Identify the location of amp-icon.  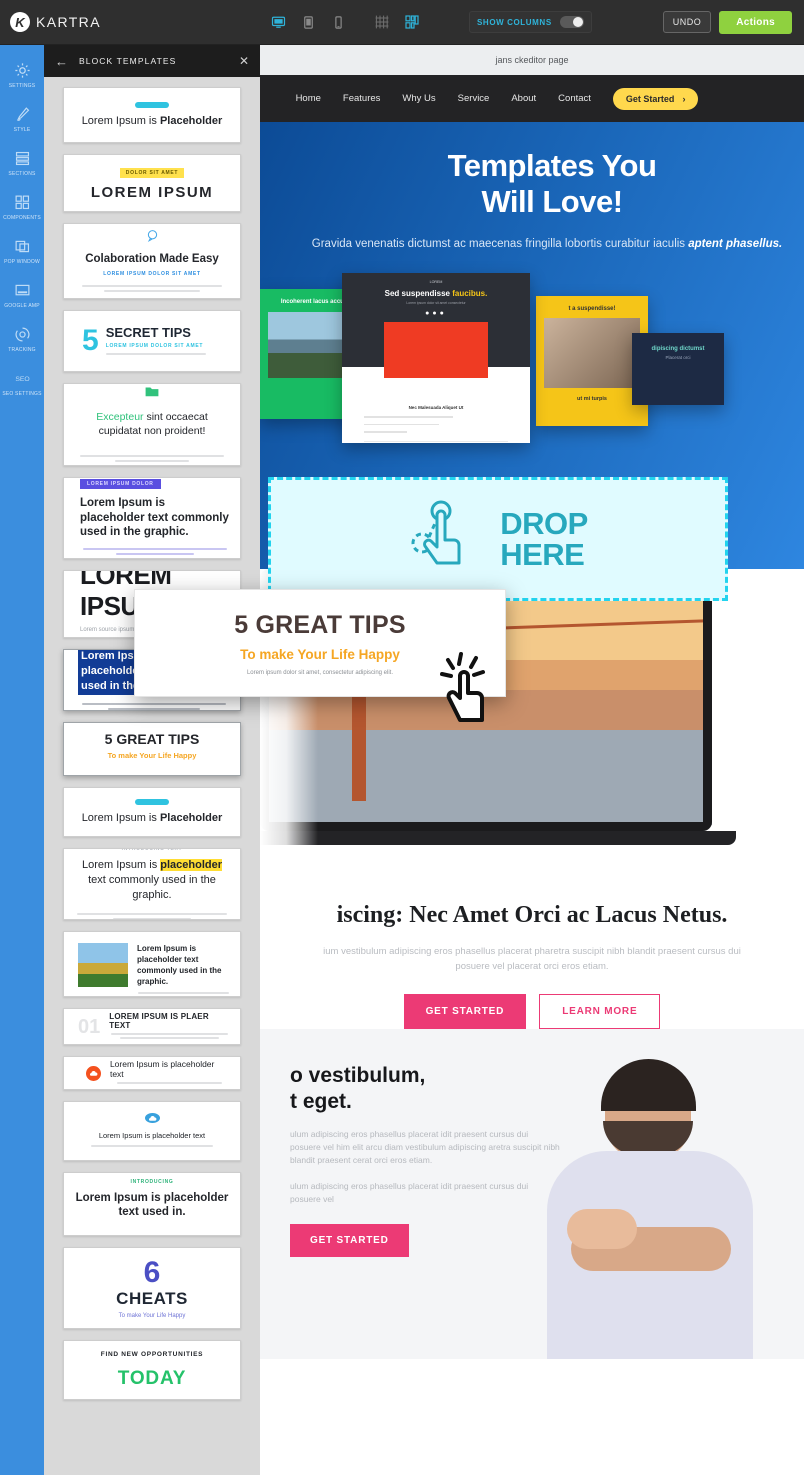
(22, 290).